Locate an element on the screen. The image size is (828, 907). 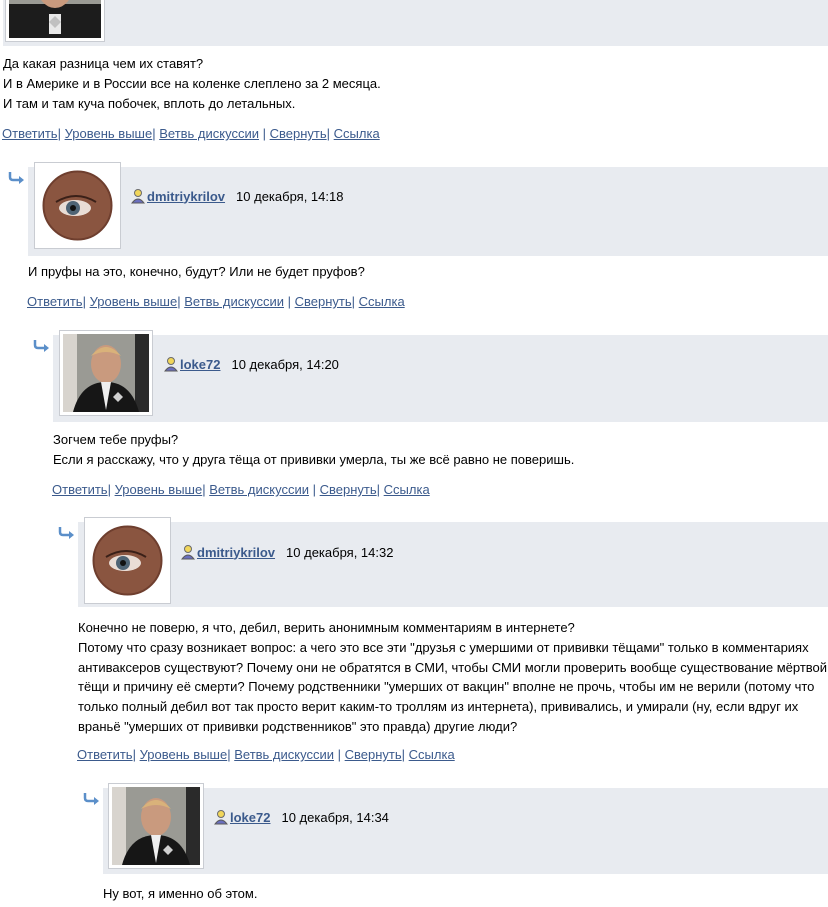
comment-meta: loke72 10 декабря, 14:20 is located at coordinates (251, 364).